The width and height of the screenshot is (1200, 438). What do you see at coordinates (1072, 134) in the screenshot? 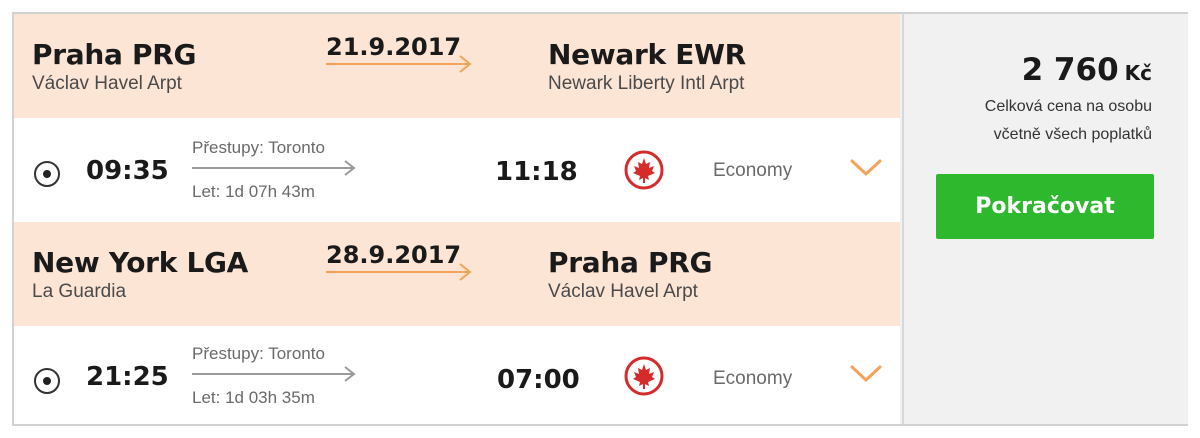
I see `price-note-line2: včetně všech poplatků` at bounding box center [1072, 134].